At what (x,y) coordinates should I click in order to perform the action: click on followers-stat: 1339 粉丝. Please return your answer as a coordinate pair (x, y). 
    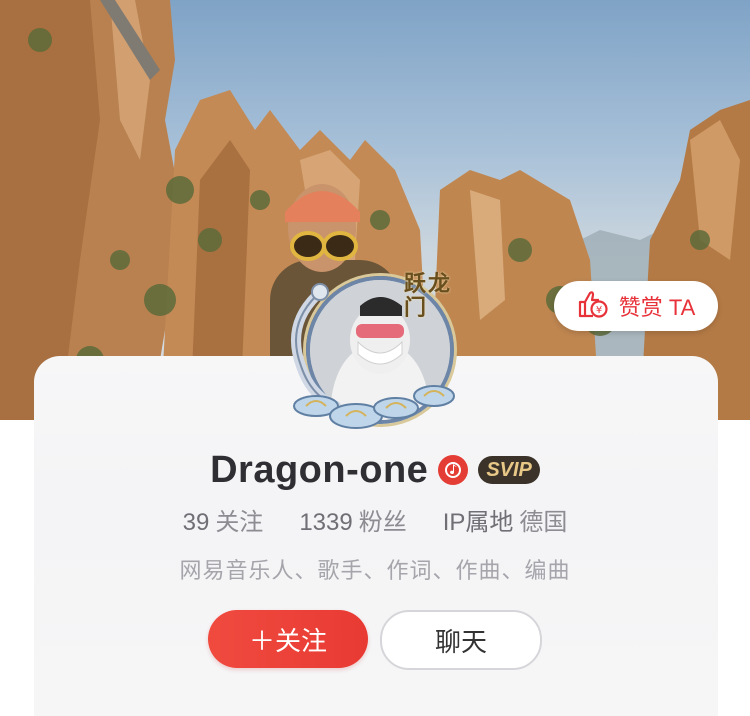
    Looking at the image, I should click on (352, 522).